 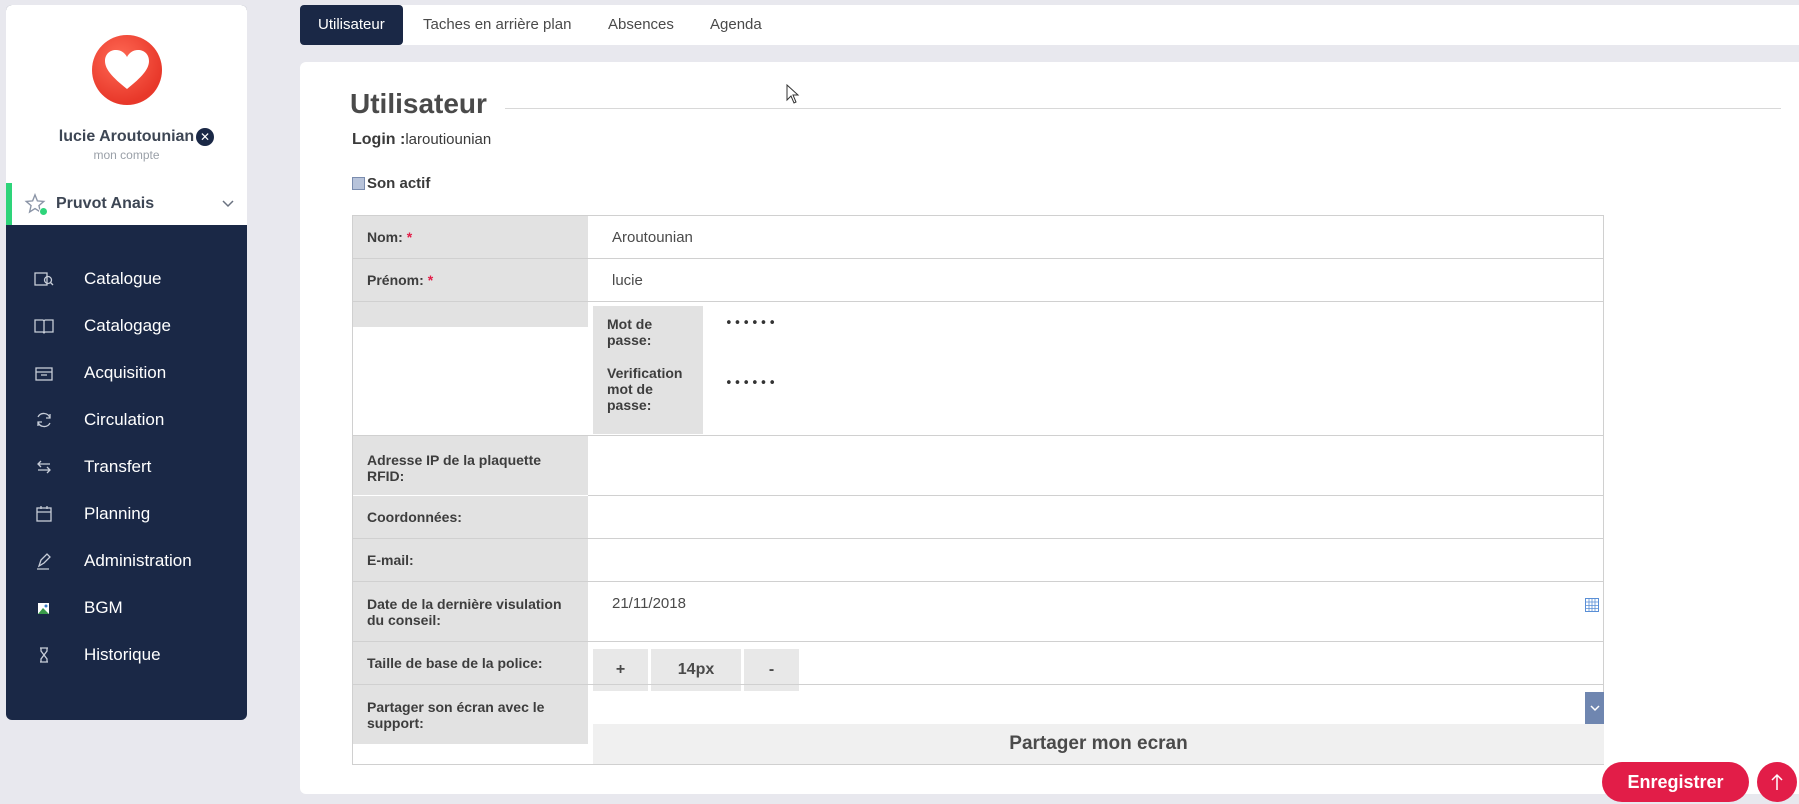 I want to click on scroll-top-button, so click(x=1777, y=782).